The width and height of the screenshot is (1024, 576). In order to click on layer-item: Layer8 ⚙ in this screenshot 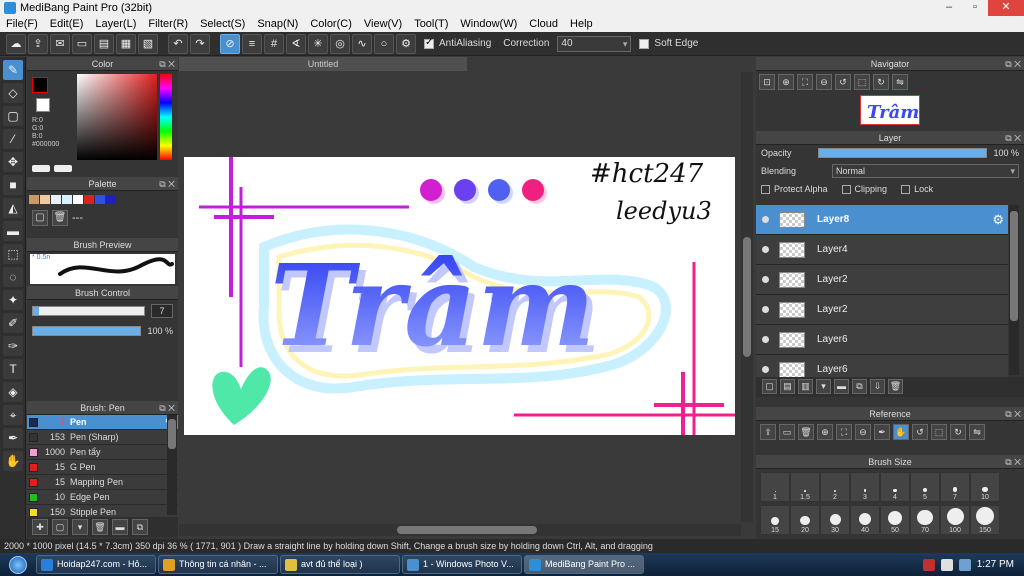, I will do `click(882, 220)`.